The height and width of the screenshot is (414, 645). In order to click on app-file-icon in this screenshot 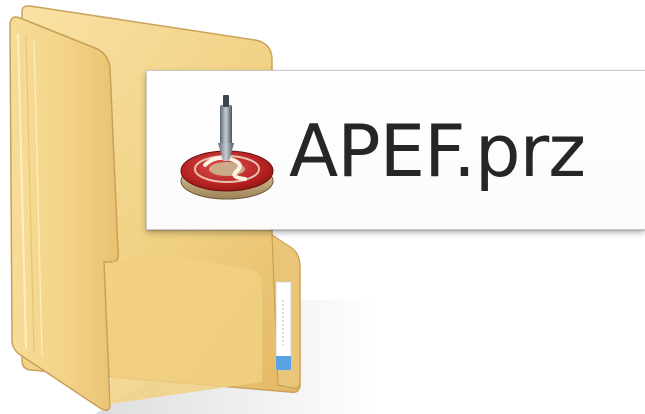, I will do `click(227, 147)`.